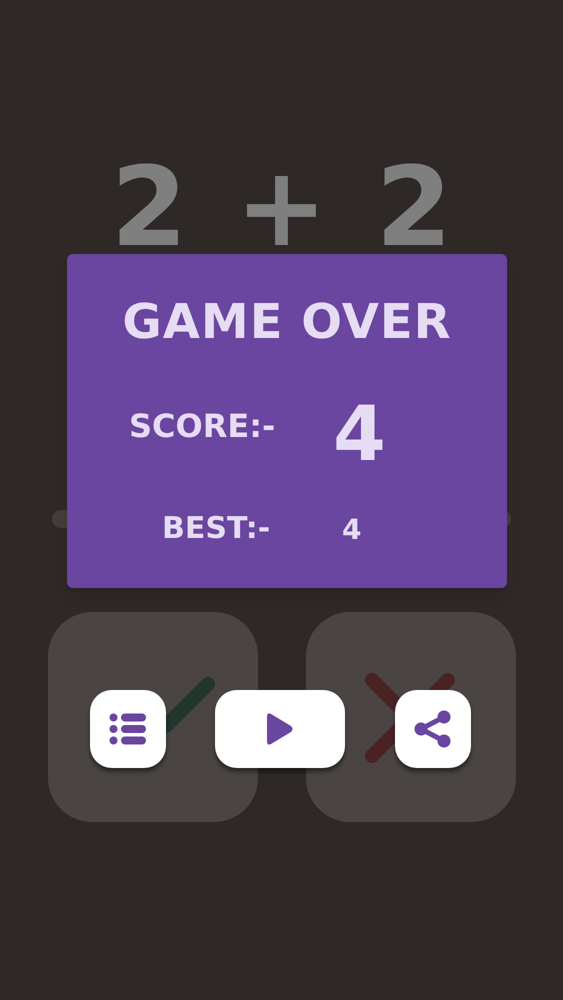 Image resolution: width=563 pixels, height=1000 pixels. I want to click on list-button, so click(128, 729).